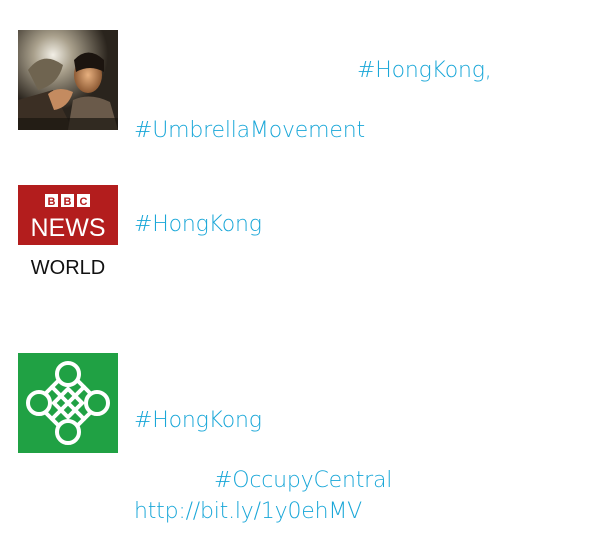 Image resolution: width=600 pixels, height=555 pixels. I want to click on bbc-news-world-logo: B B C NEWS WORLD, so click(68, 235).